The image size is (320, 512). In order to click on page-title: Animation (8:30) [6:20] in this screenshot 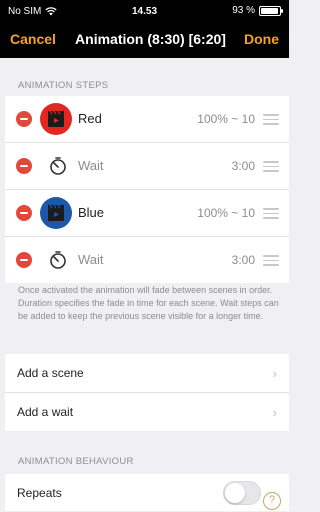, I will do `click(150, 39)`.